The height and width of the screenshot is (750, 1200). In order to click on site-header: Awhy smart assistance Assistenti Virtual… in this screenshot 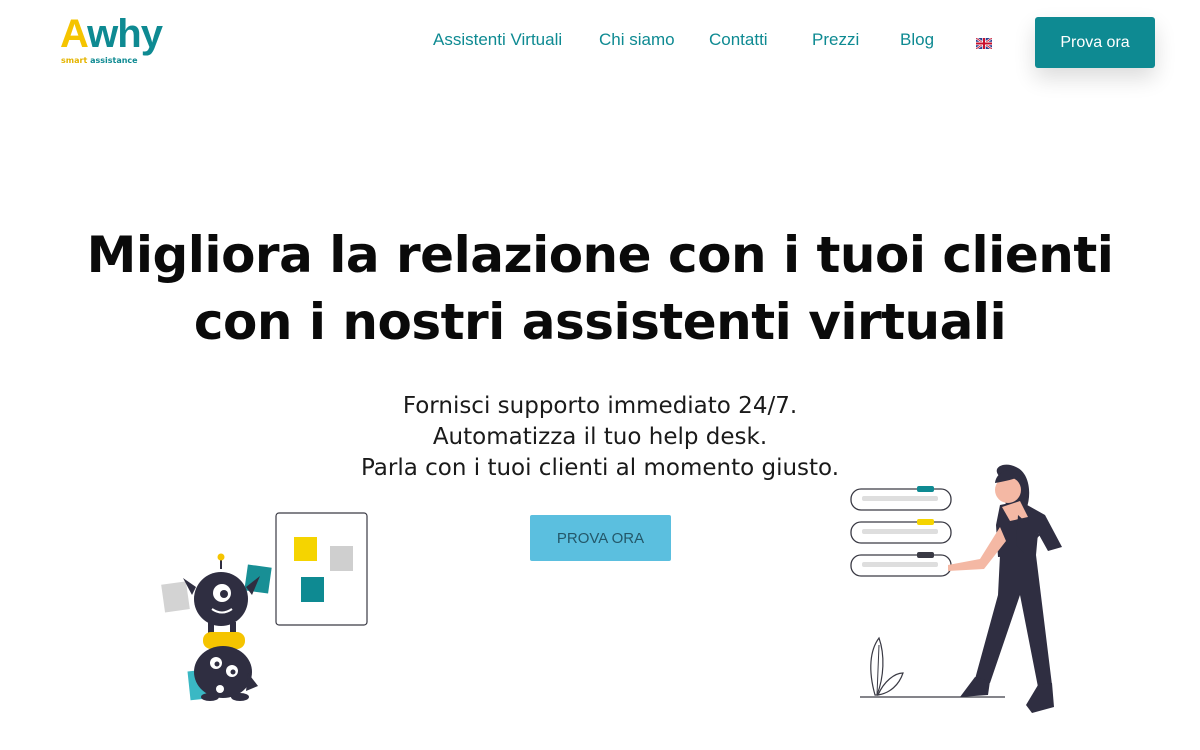, I will do `click(600, 42)`.